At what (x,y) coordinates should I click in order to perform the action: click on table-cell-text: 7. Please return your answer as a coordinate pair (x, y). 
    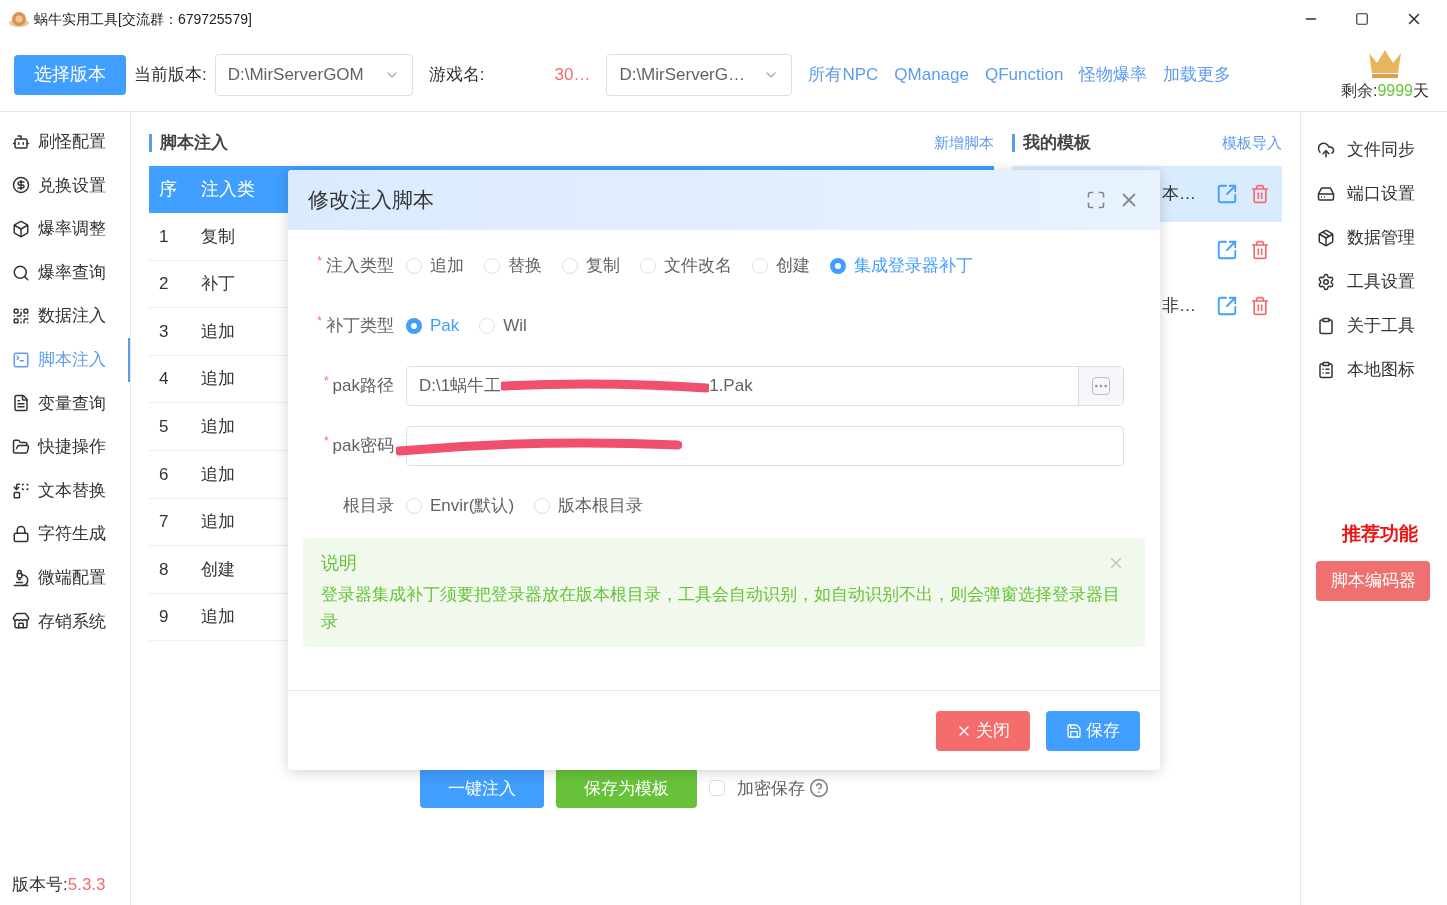
    Looking at the image, I should click on (164, 522).